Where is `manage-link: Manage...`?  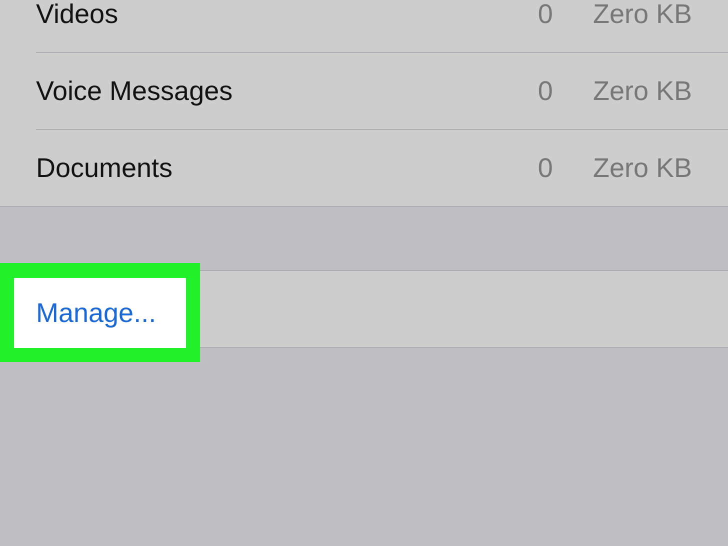
manage-link: Manage... is located at coordinates (85, 313).